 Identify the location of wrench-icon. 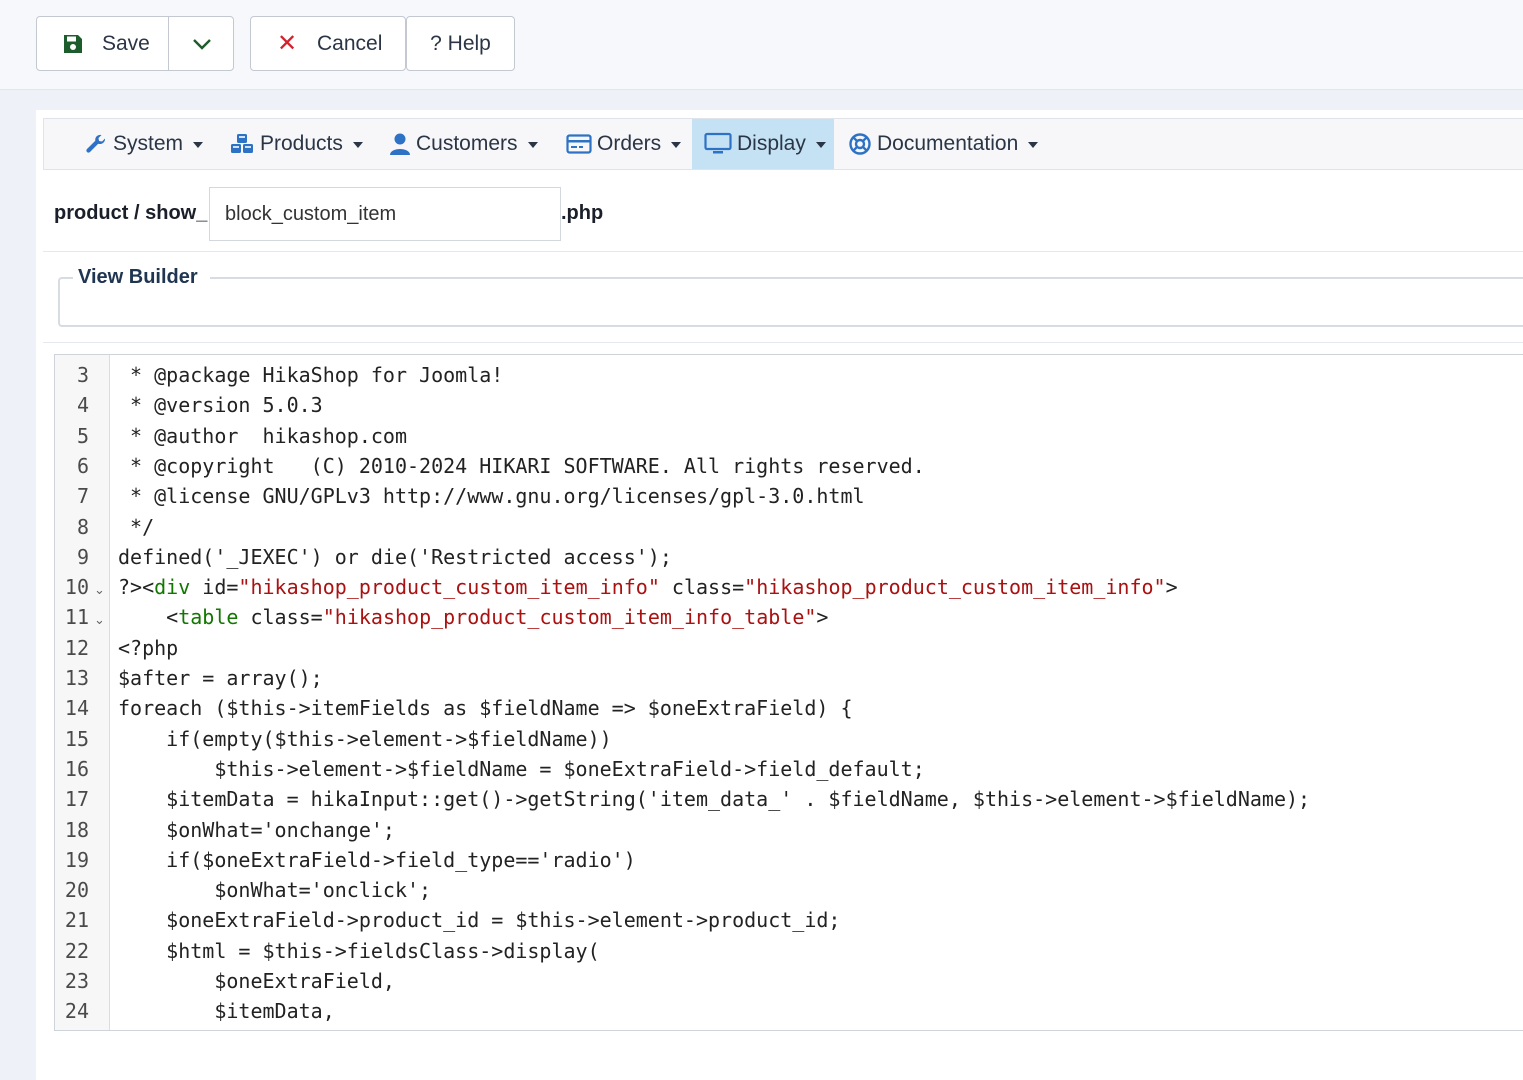
(96, 143).